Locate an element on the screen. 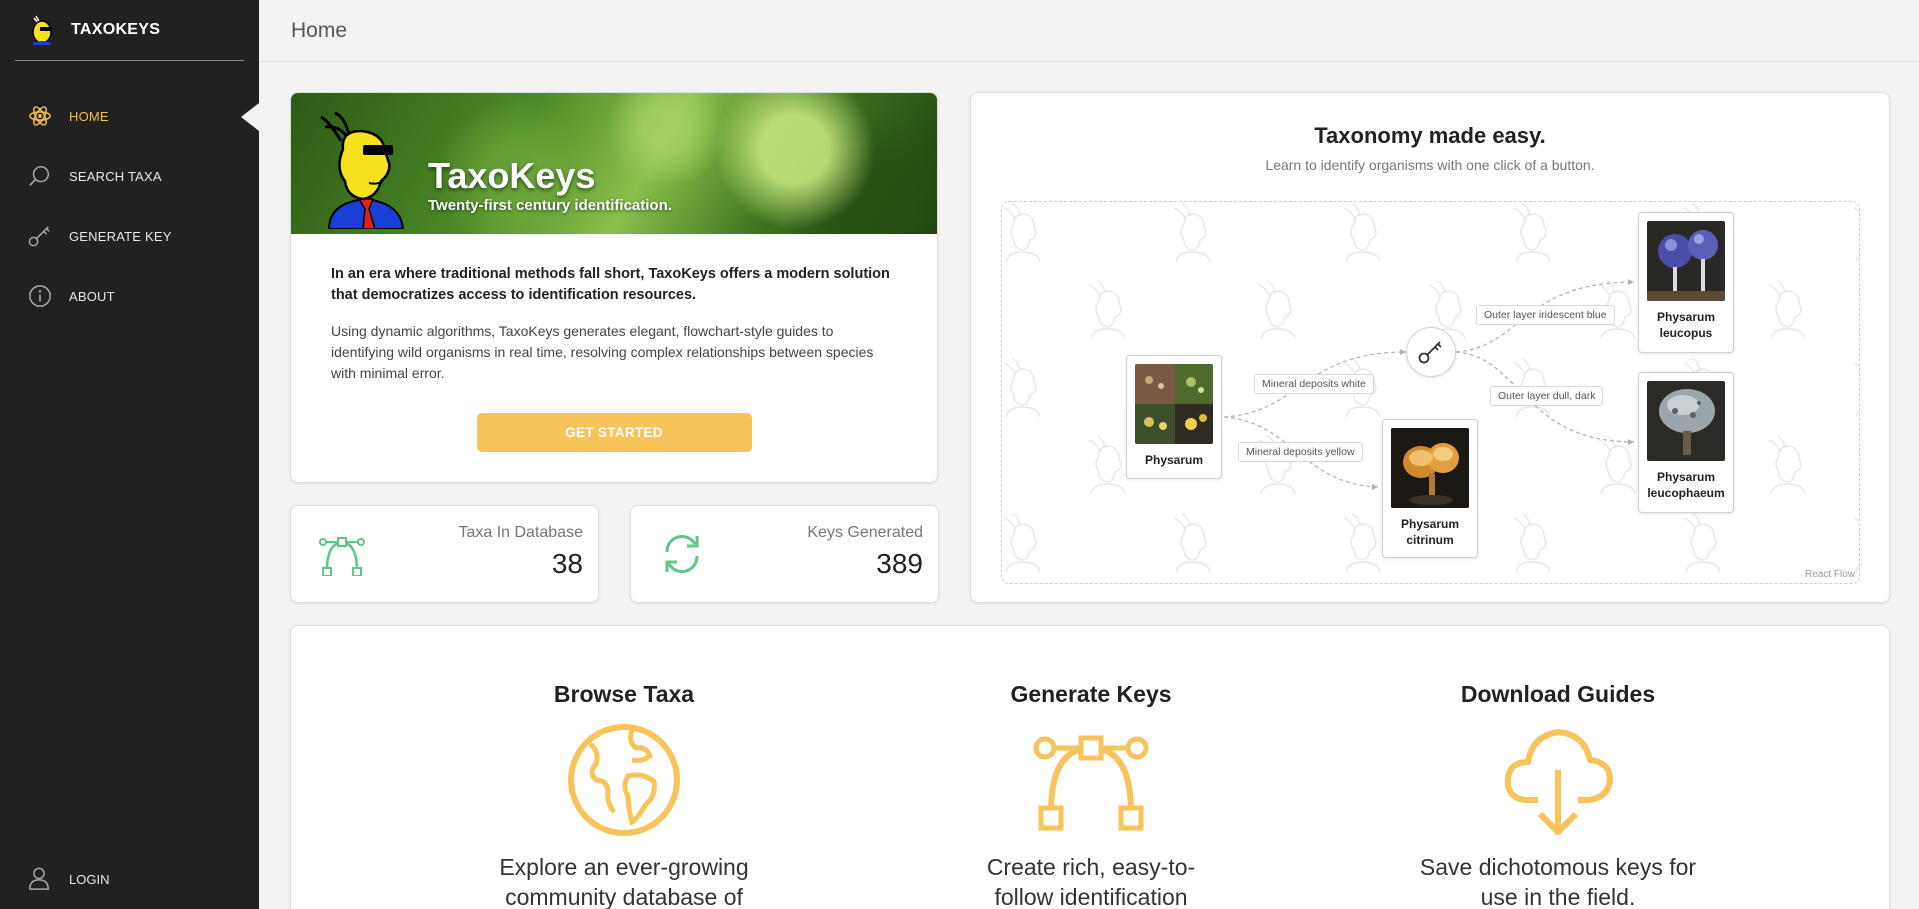 This screenshot has width=1919, height=909. brand-title: TAXOKEYS is located at coordinates (116, 29).